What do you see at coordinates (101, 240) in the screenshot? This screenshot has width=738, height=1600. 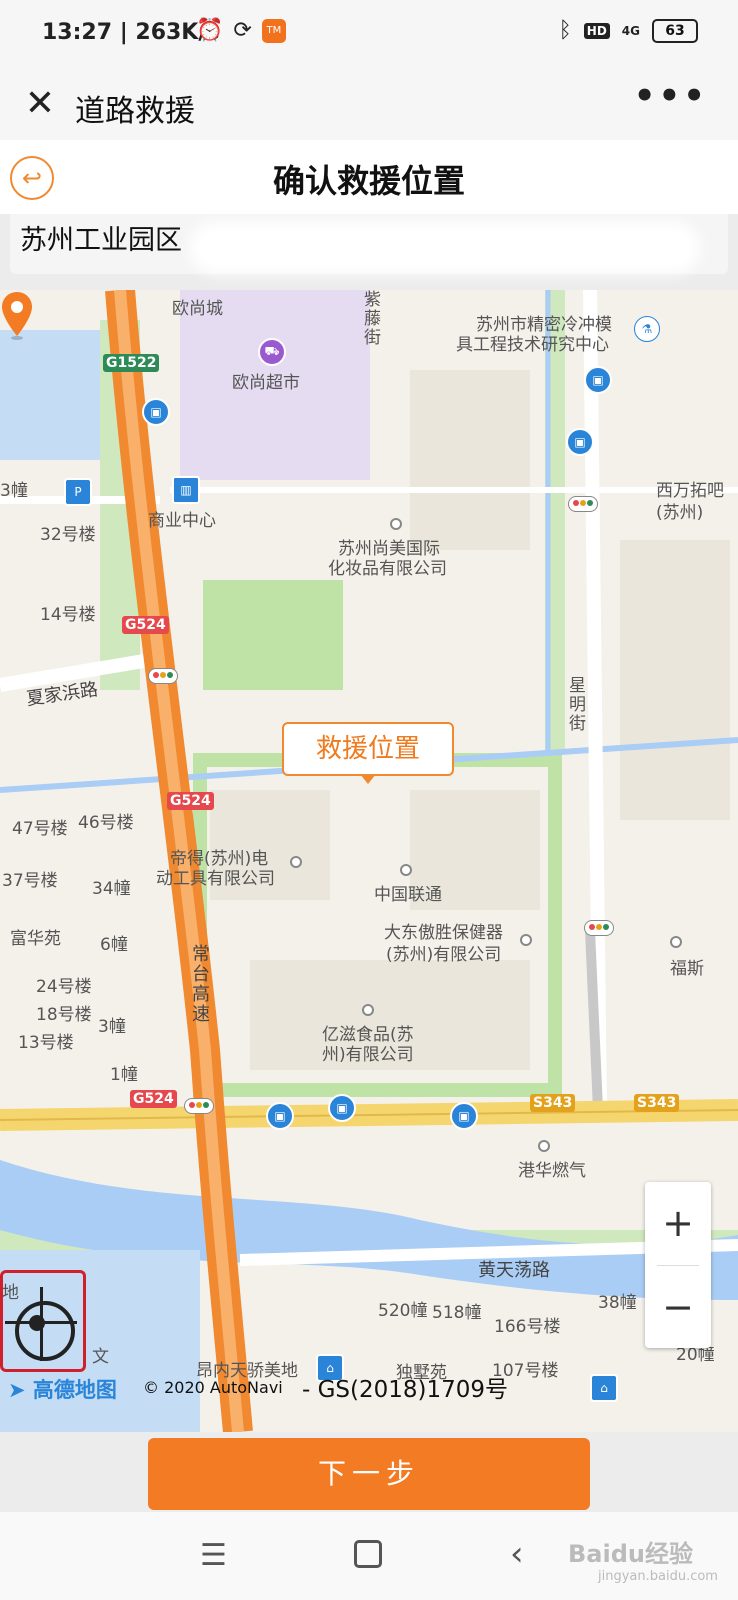 I see `address-value: 苏州工业园区` at bounding box center [101, 240].